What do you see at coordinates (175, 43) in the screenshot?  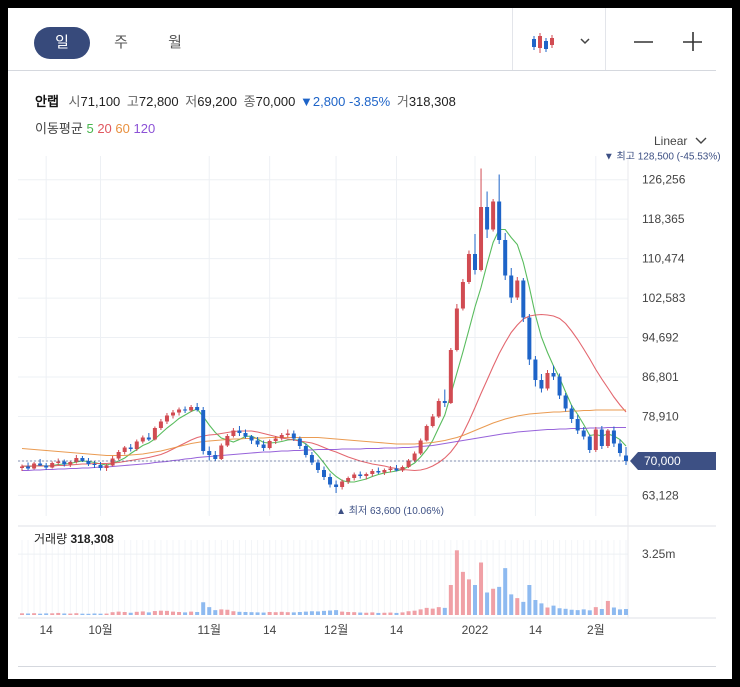 I see `tab-month: 월` at bounding box center [175, 43].